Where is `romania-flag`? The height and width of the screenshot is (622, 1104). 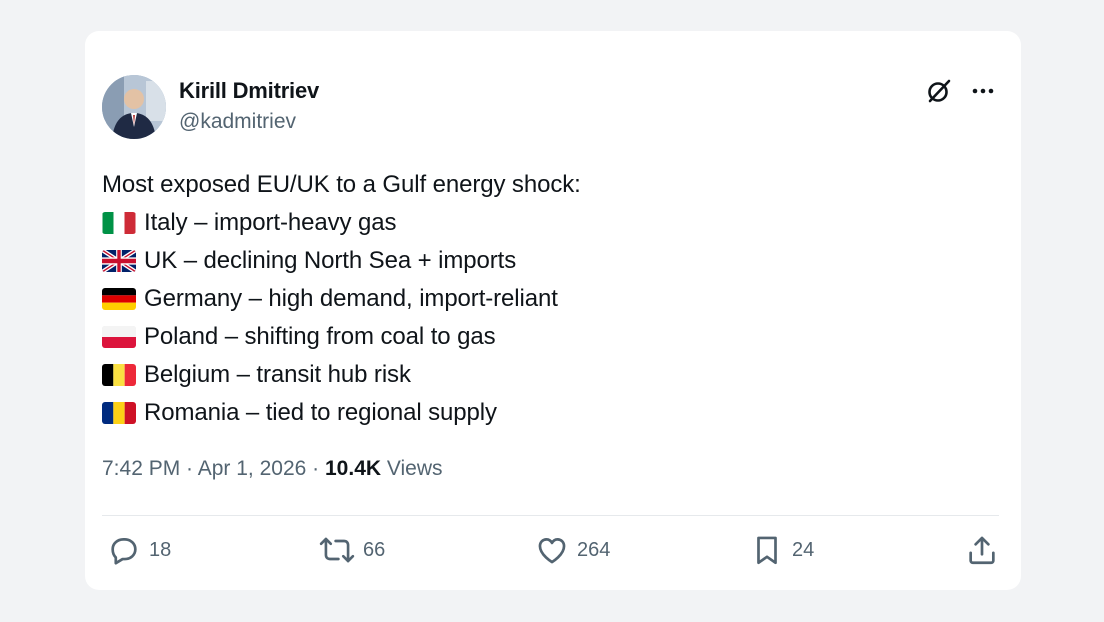 romania-flag is located at coordinates (119, 413).